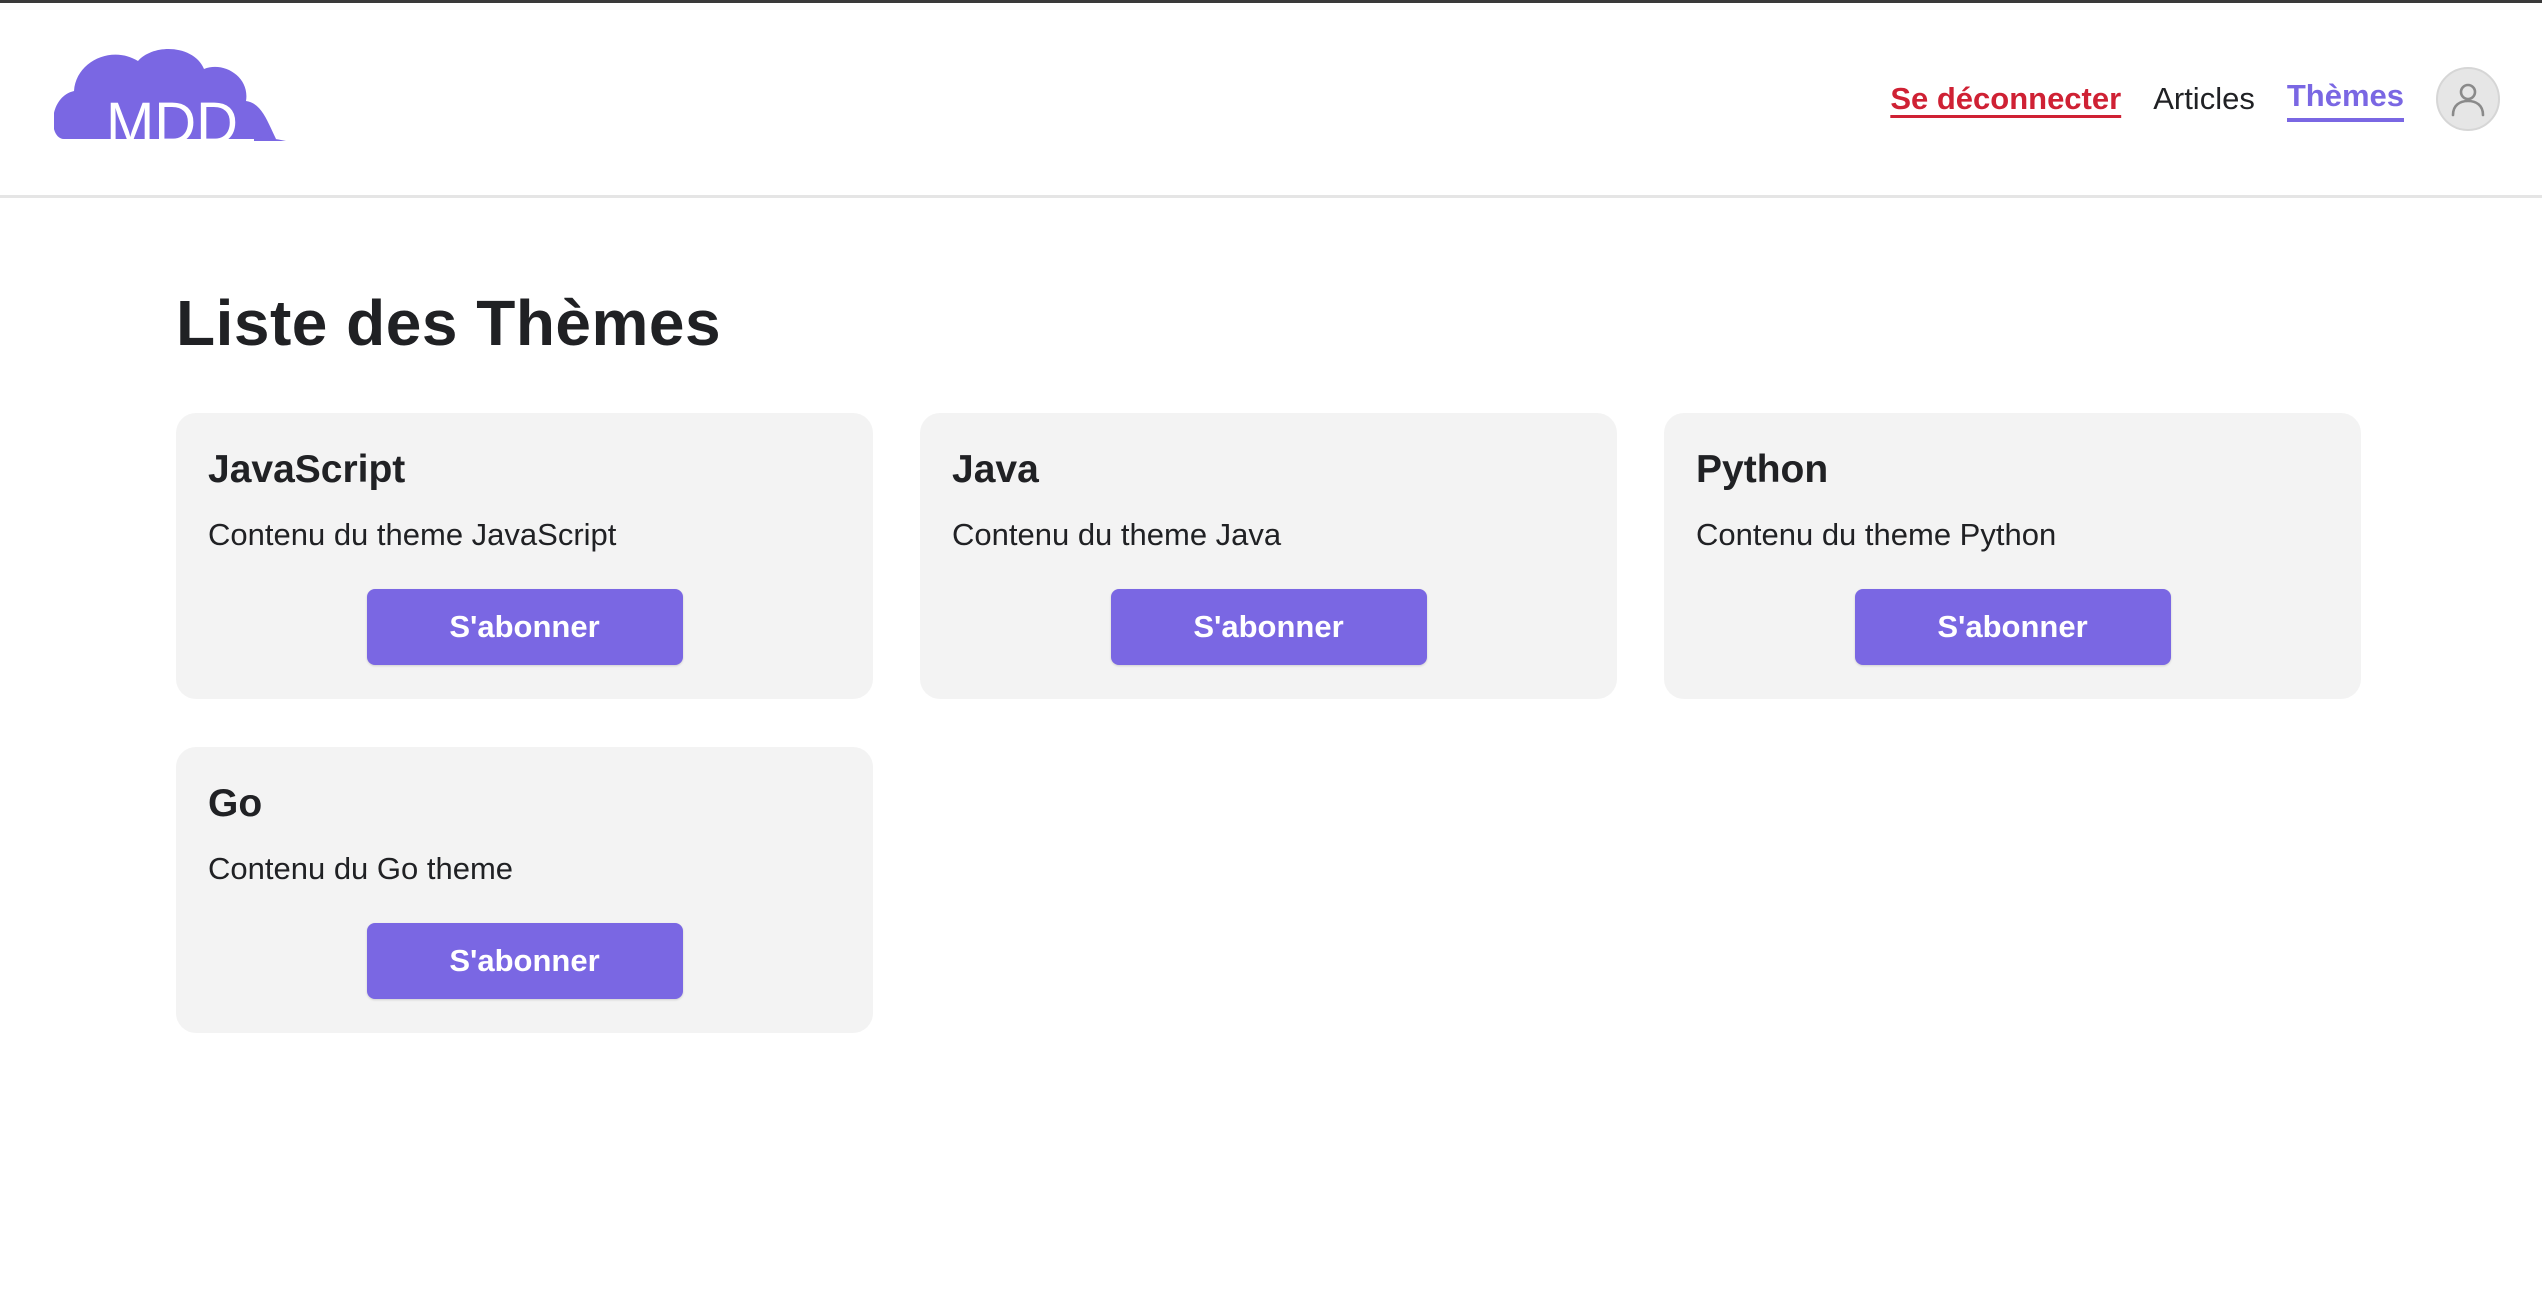 The width and height of the screenshot is (2542, 1302). What do you see at coordinates (2005, 99) in the screenshot?
I see `logout-link: Se déconnecter` at bounding box center [2005, 99].